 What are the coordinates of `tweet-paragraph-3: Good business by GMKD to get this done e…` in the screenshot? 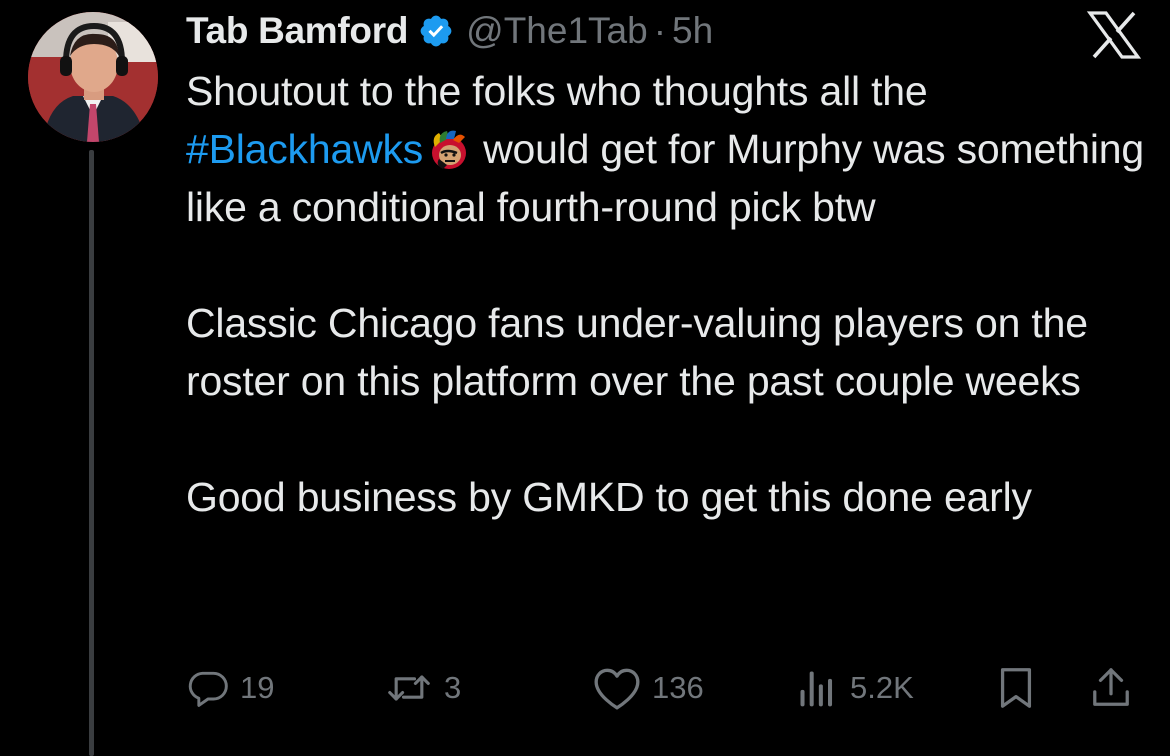 It's located at (609, 497).